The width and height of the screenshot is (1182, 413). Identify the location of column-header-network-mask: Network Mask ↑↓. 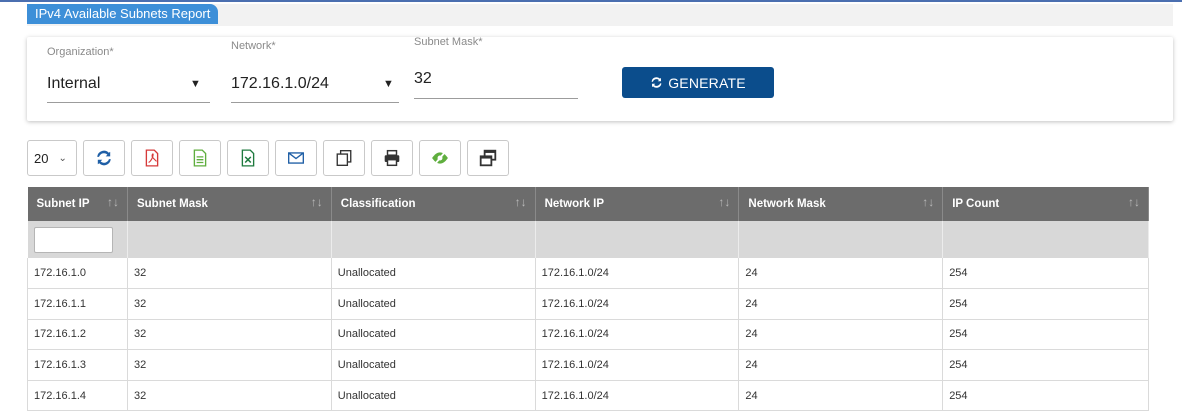
(841, 204).